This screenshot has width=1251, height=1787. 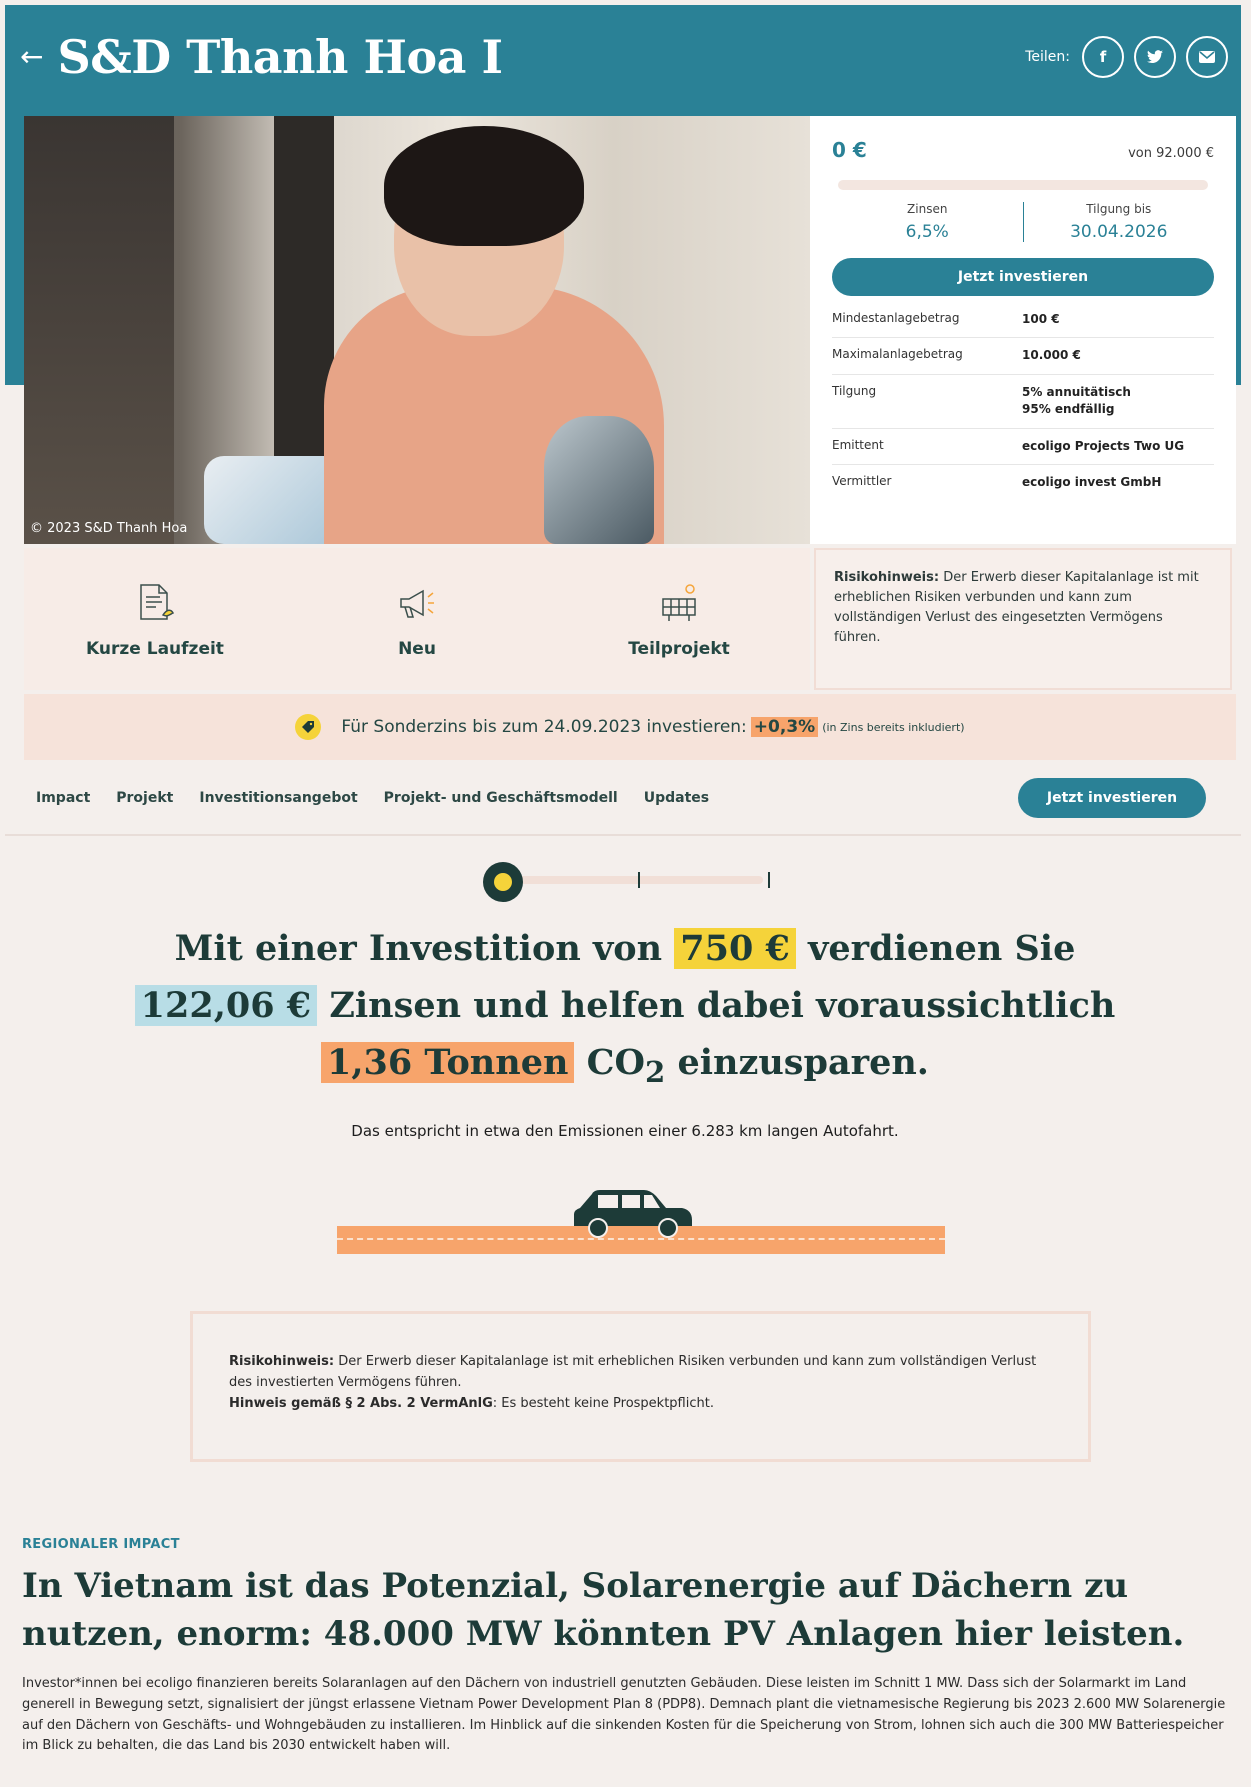 I want to click on nav-item-impact: Impact, so click(x=63, y=798).